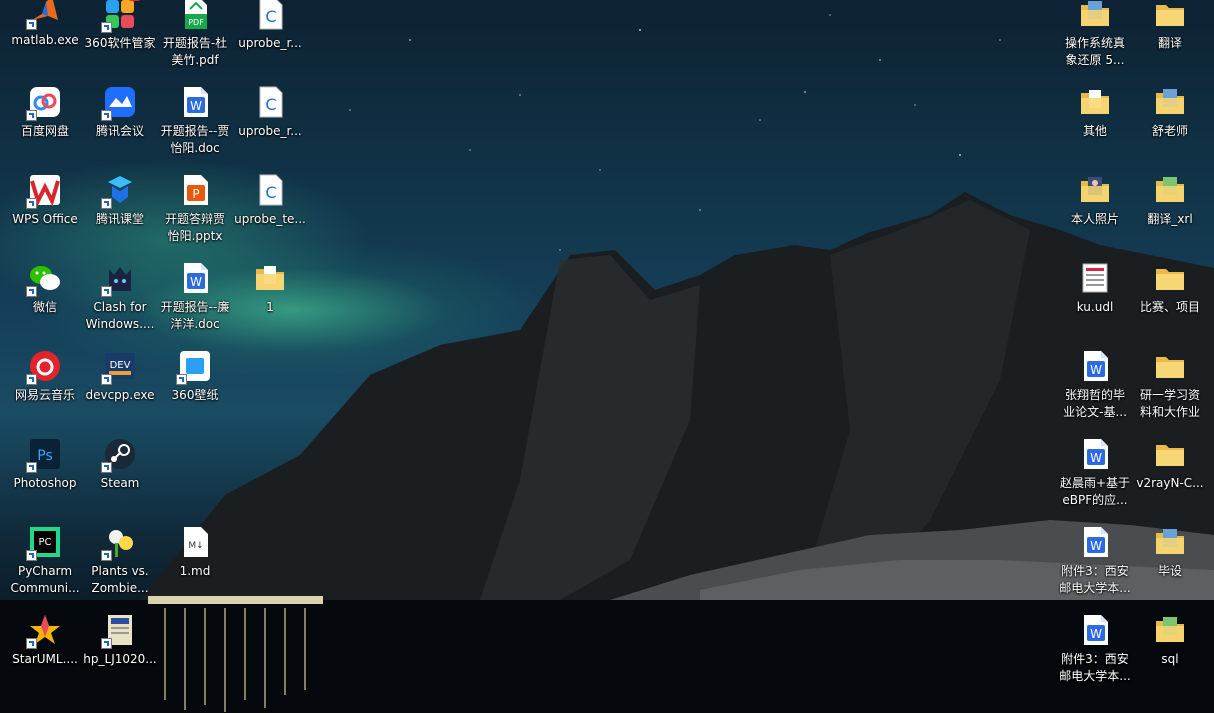  Describe the element at coordinates (119, 631) in the screenshot. I see `printer-driver-icon` at that location.